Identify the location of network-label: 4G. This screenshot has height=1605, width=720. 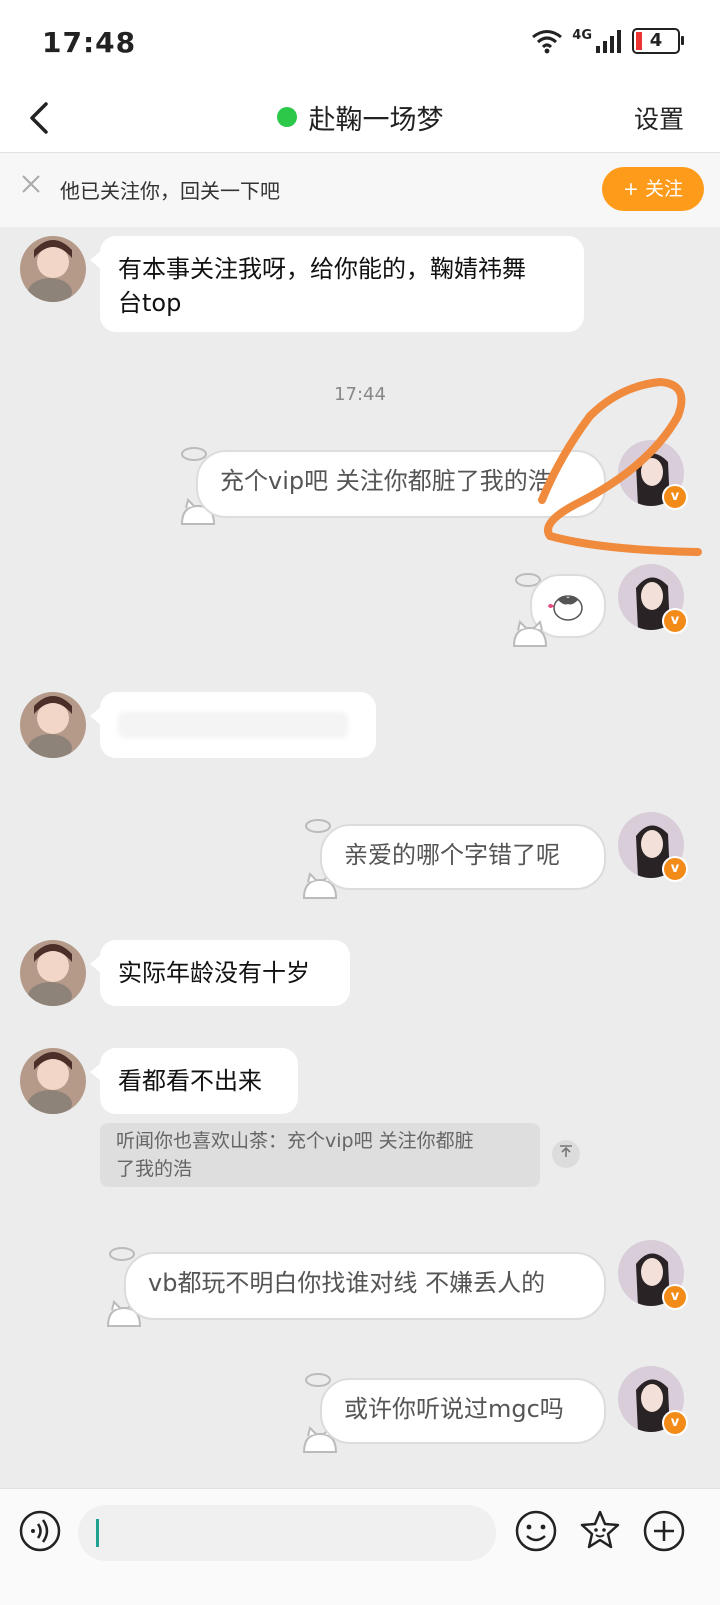
(582, 35).